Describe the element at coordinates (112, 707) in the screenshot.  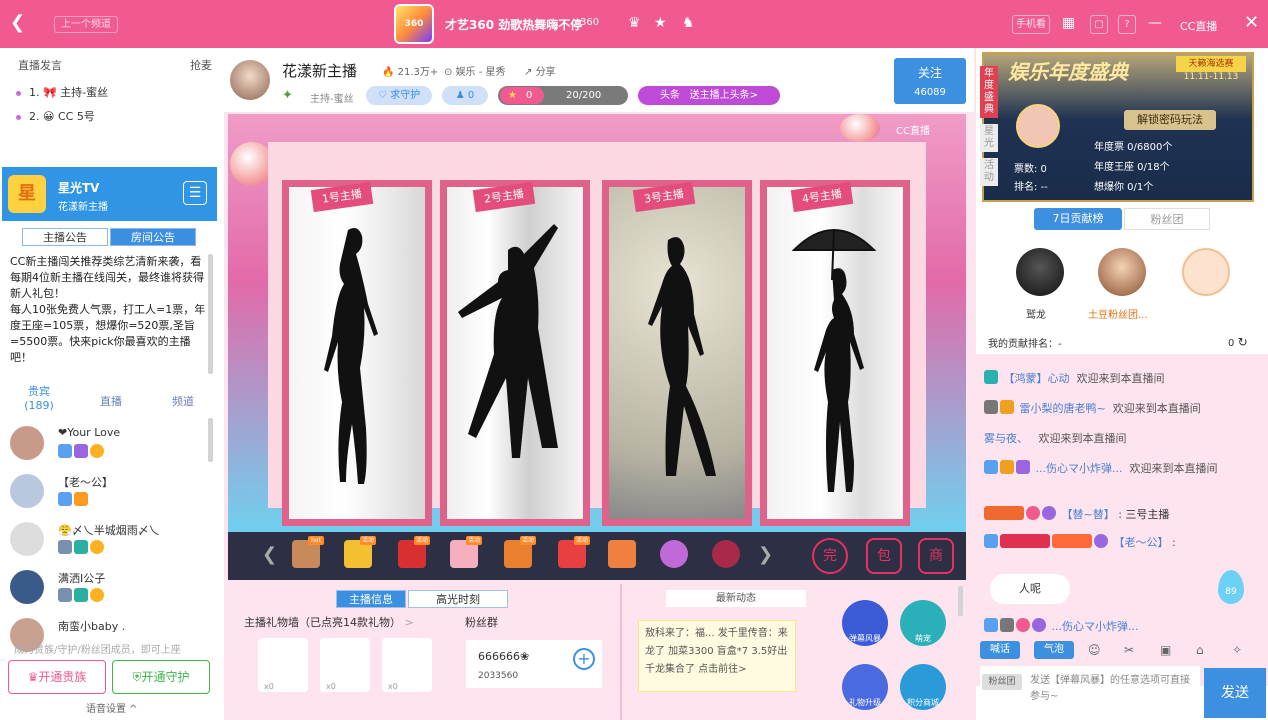
I see `voice-settings: 语音设置 ^` at that location.